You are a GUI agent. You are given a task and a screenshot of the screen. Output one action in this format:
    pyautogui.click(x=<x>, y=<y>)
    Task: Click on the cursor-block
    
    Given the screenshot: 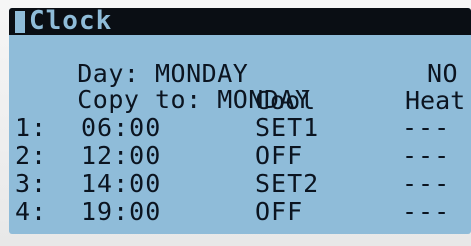 What is the action you would take?
    pyautogui.click(x=20, y=22)
    